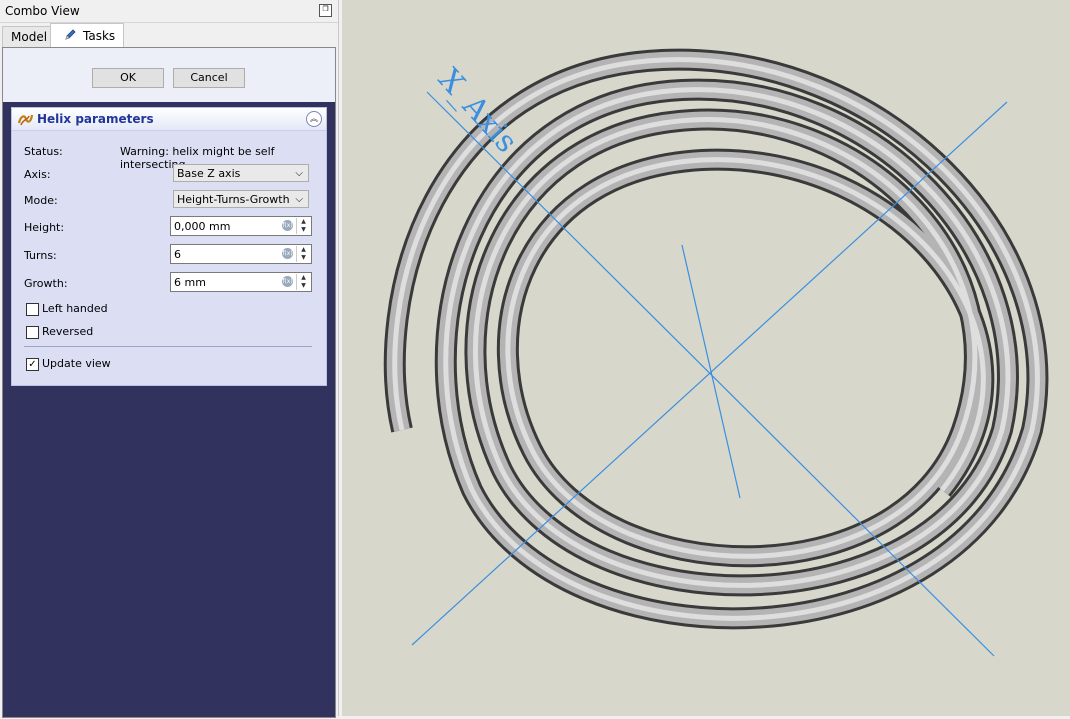  Describe the element at coordinates (169, 11) in the screenshot. I see `combo-view-titlebar: Combo View ❐` at that location.